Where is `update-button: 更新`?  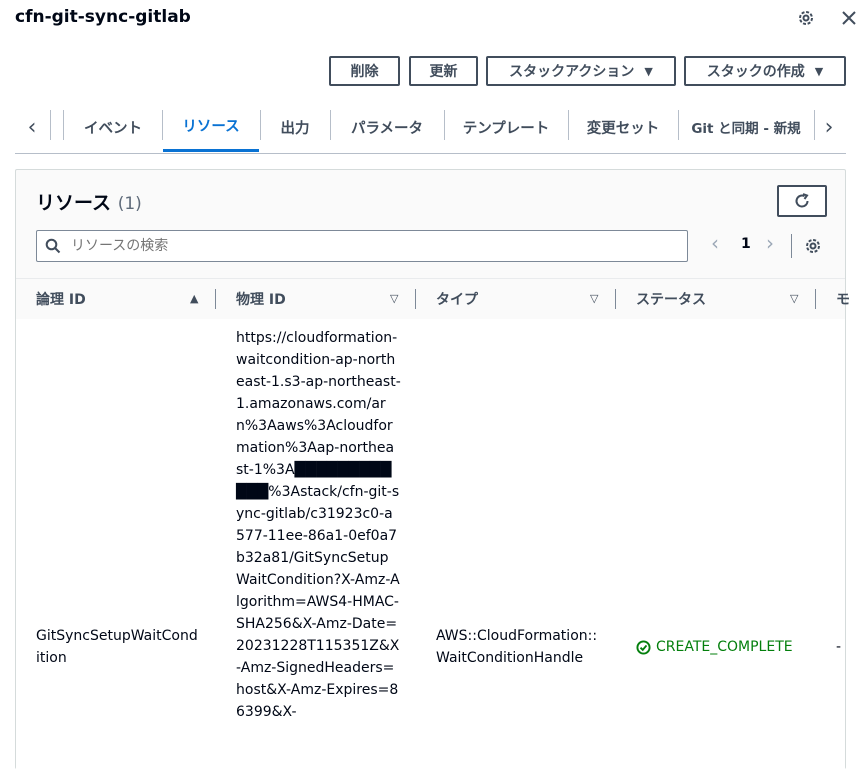 update-button: 更新 is located at coordinates (443, 71).